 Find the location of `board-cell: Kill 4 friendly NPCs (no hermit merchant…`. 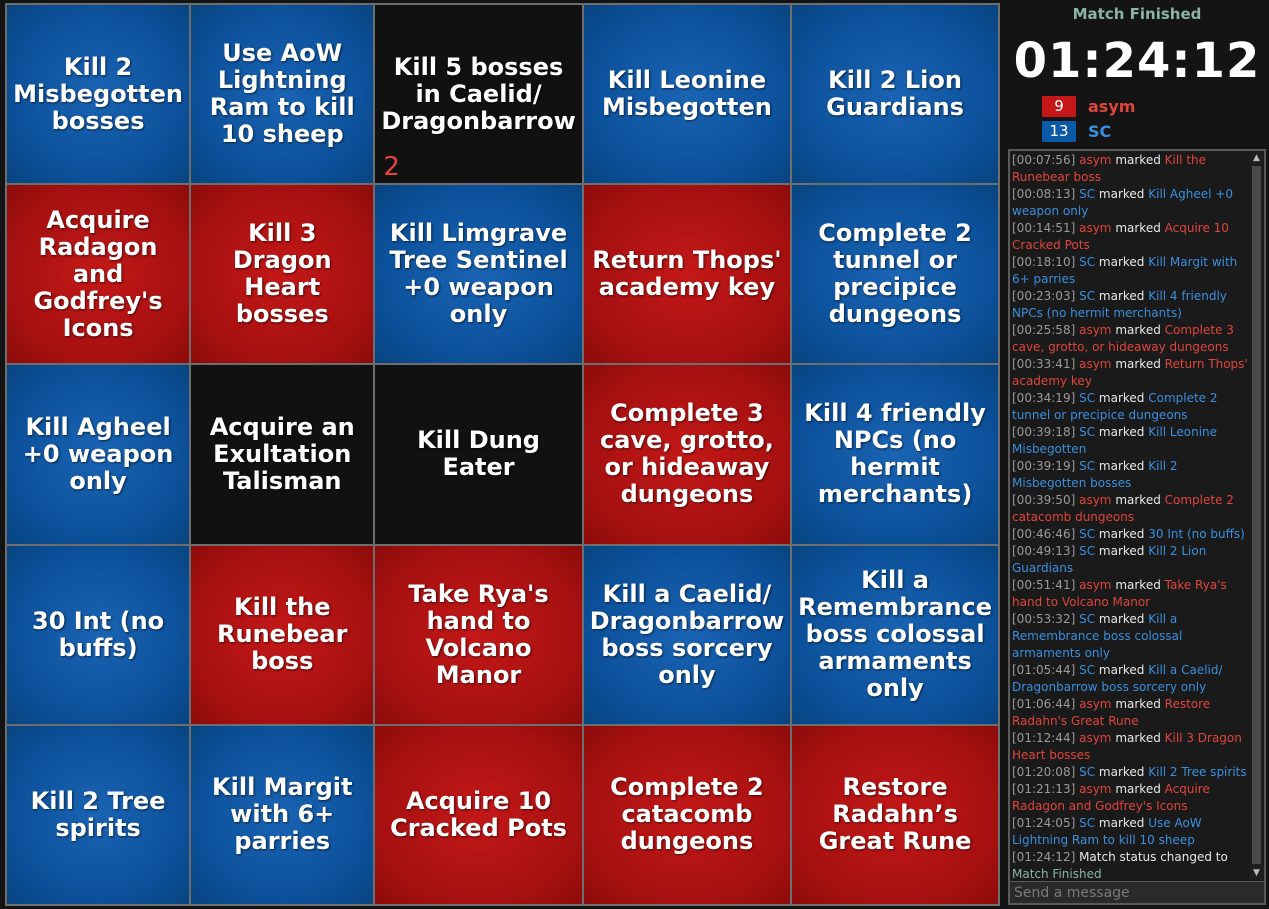

board-cell: Kill 4 friendly NPCs (no hermit merchant… is located at coordinates (895, 454).